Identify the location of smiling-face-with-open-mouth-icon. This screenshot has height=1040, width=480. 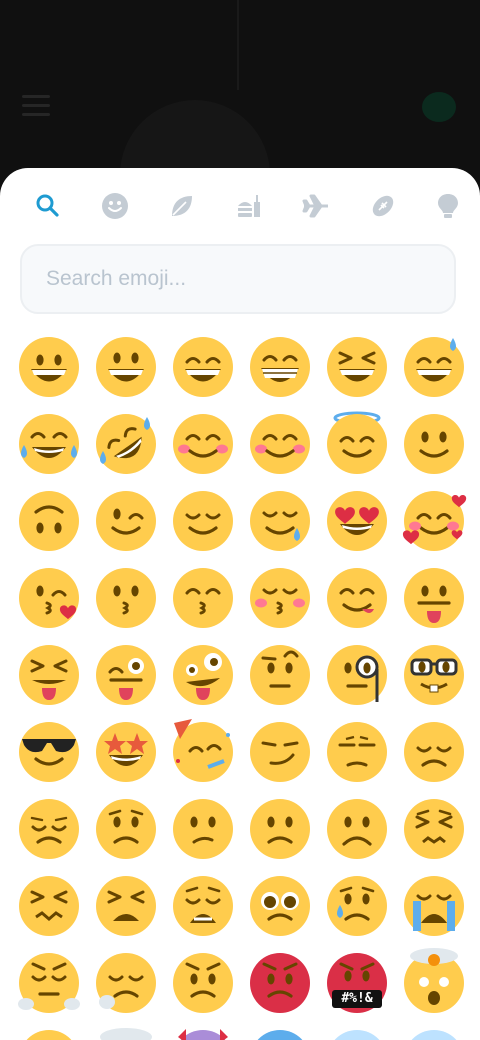
(126, 367).